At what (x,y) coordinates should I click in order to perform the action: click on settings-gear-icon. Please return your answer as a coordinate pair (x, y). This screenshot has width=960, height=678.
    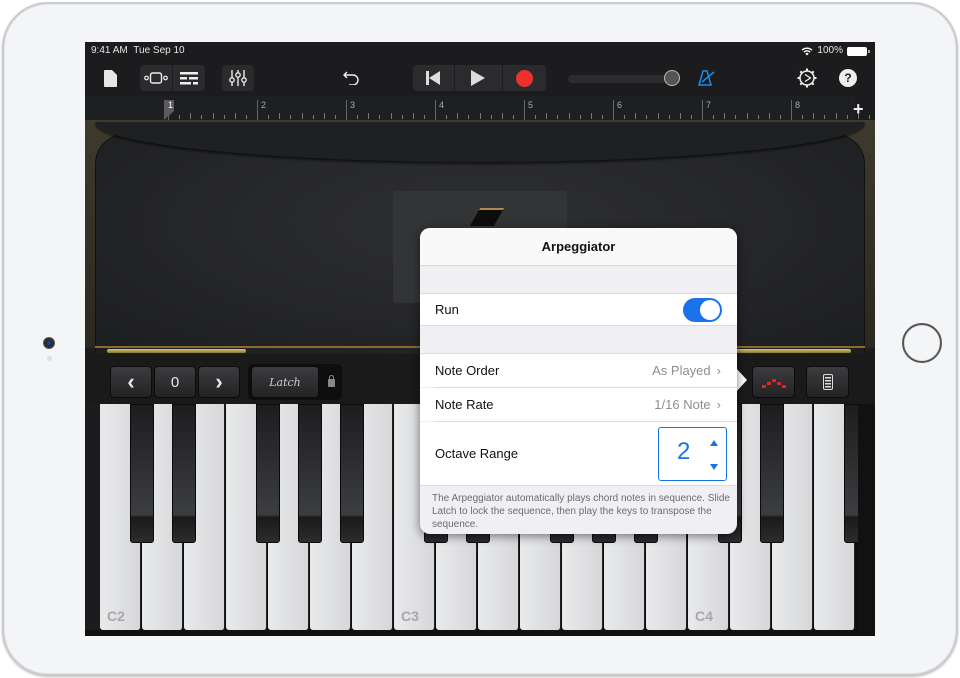
    Looking at the image, I should click on (807, 78).